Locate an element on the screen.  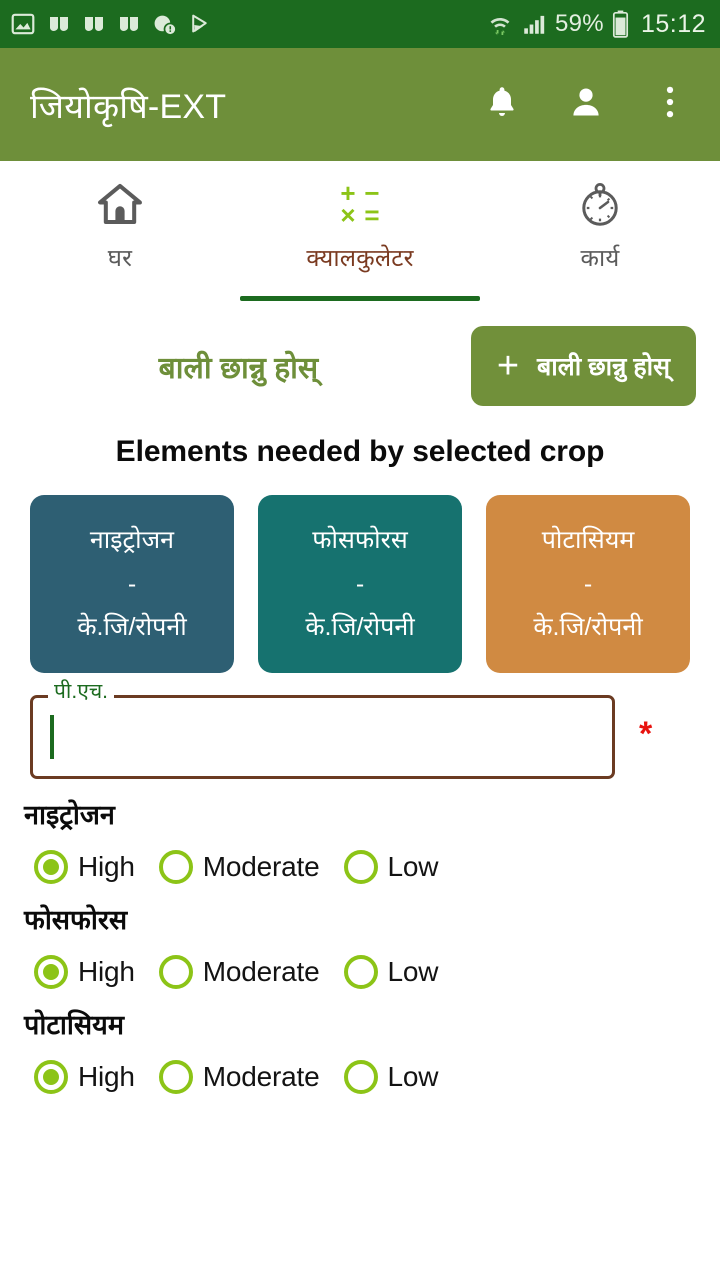
status-bar: 59% 15:12 is located at coordinates (360, 24).